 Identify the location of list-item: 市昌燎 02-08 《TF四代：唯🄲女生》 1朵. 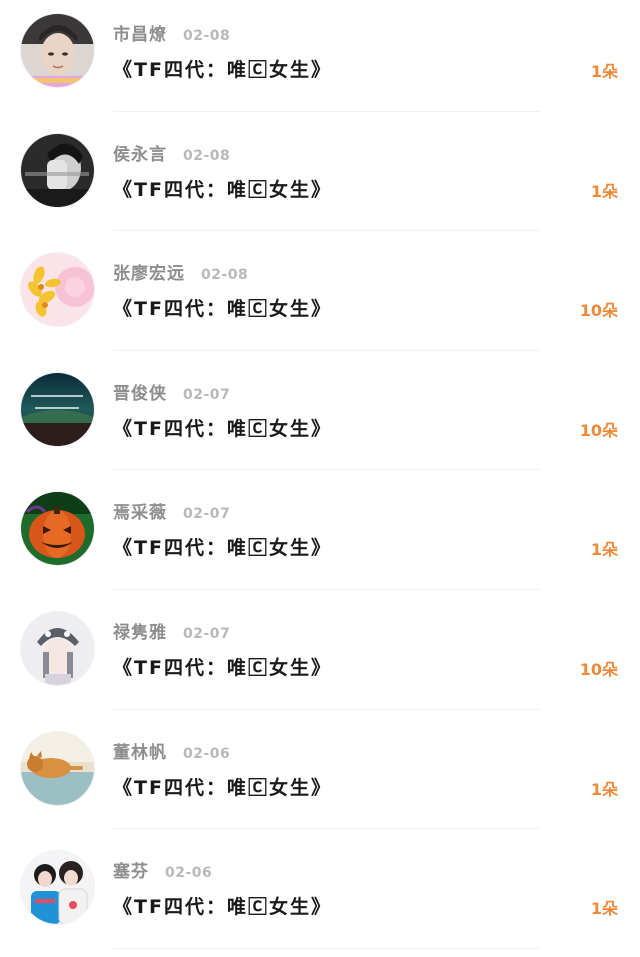
(320, 60).